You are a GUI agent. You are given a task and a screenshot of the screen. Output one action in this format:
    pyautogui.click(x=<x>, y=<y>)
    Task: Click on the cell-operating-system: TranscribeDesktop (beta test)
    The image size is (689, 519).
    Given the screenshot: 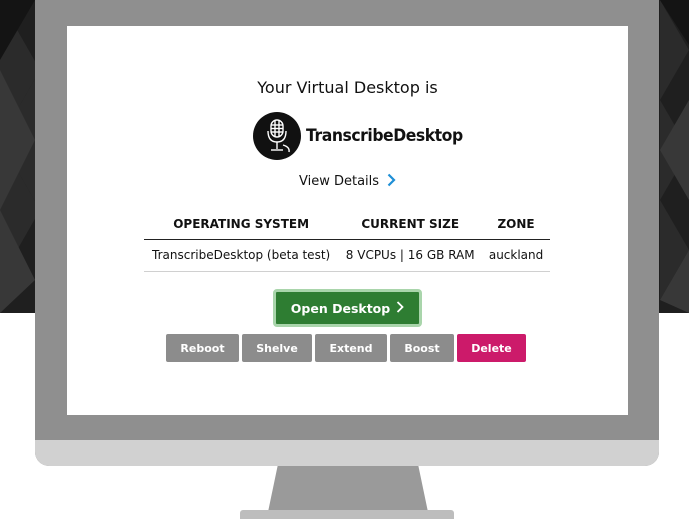 What is the action you would take?
    pyautogui.click(x=241, y=255)
    